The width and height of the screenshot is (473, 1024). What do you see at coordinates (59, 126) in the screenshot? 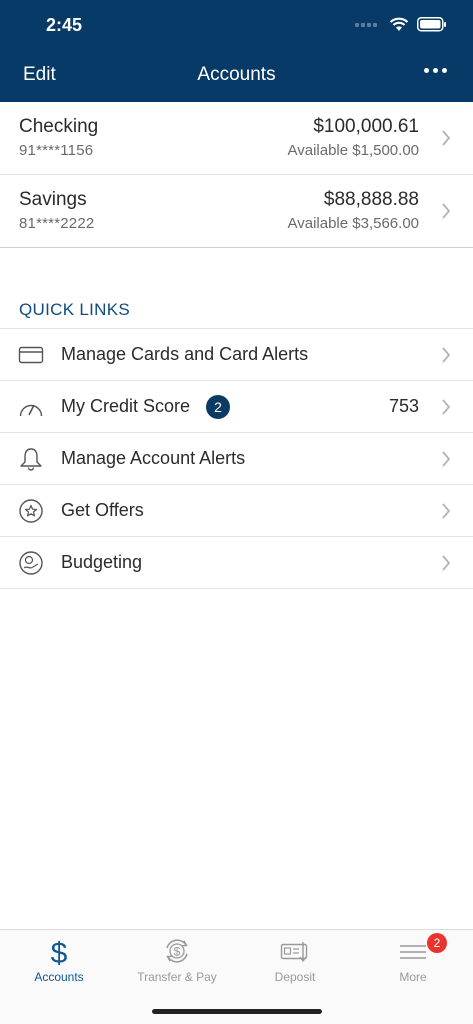
I see `account-name: Checking` at bounding box center [59, 126].